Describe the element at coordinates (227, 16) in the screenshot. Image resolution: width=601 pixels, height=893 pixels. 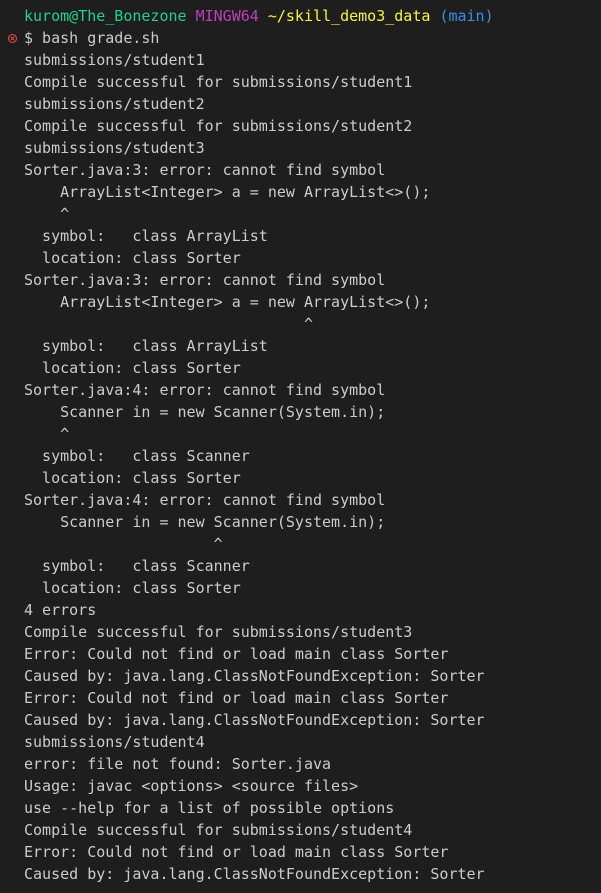
I see `prompt-env: MINGW64` at that location.